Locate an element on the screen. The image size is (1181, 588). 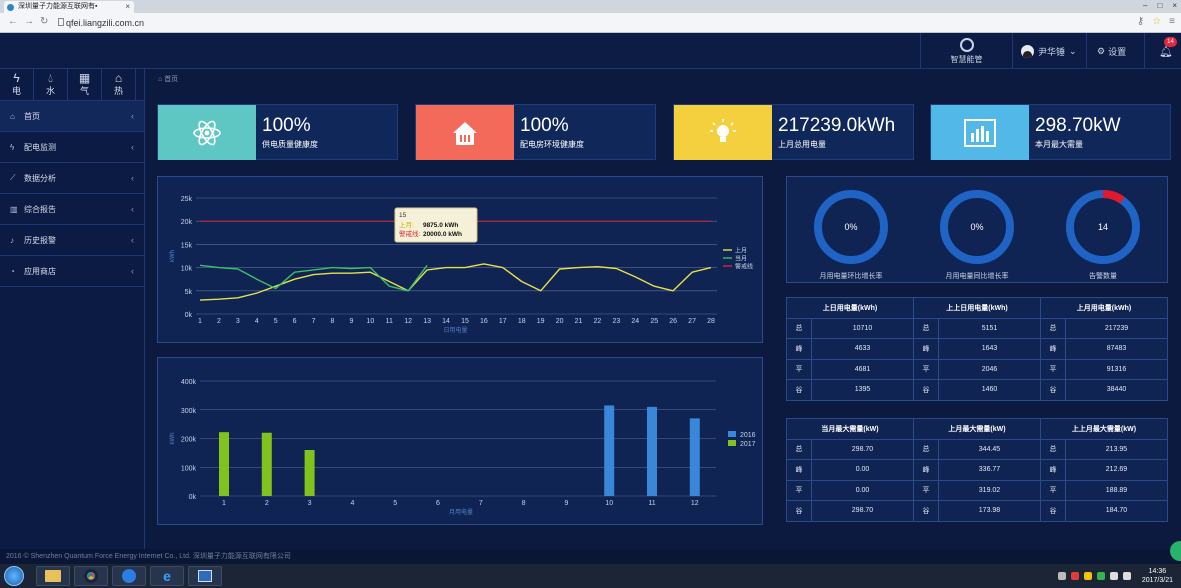
breadcrumb-home: 首页 is located at coordinates (171, 79).